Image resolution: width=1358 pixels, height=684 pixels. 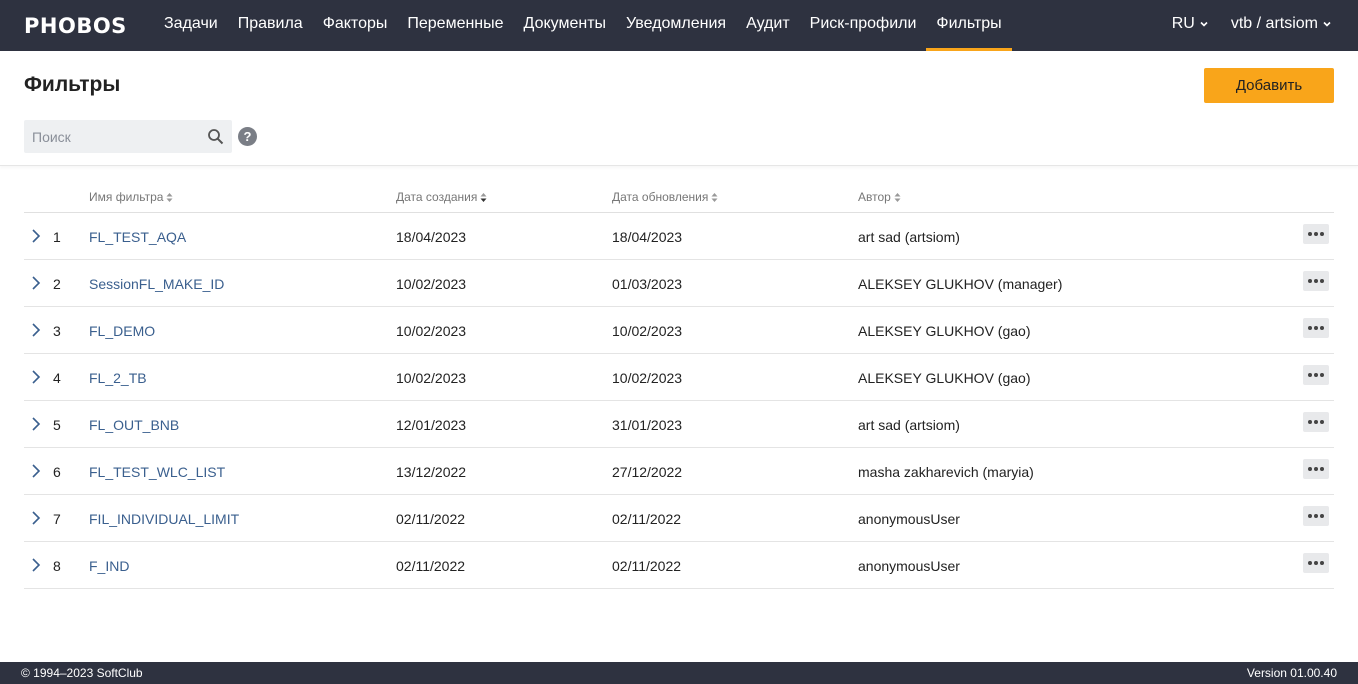 I want to click on language-dropdown: RU, so click(x=1190, y=26).